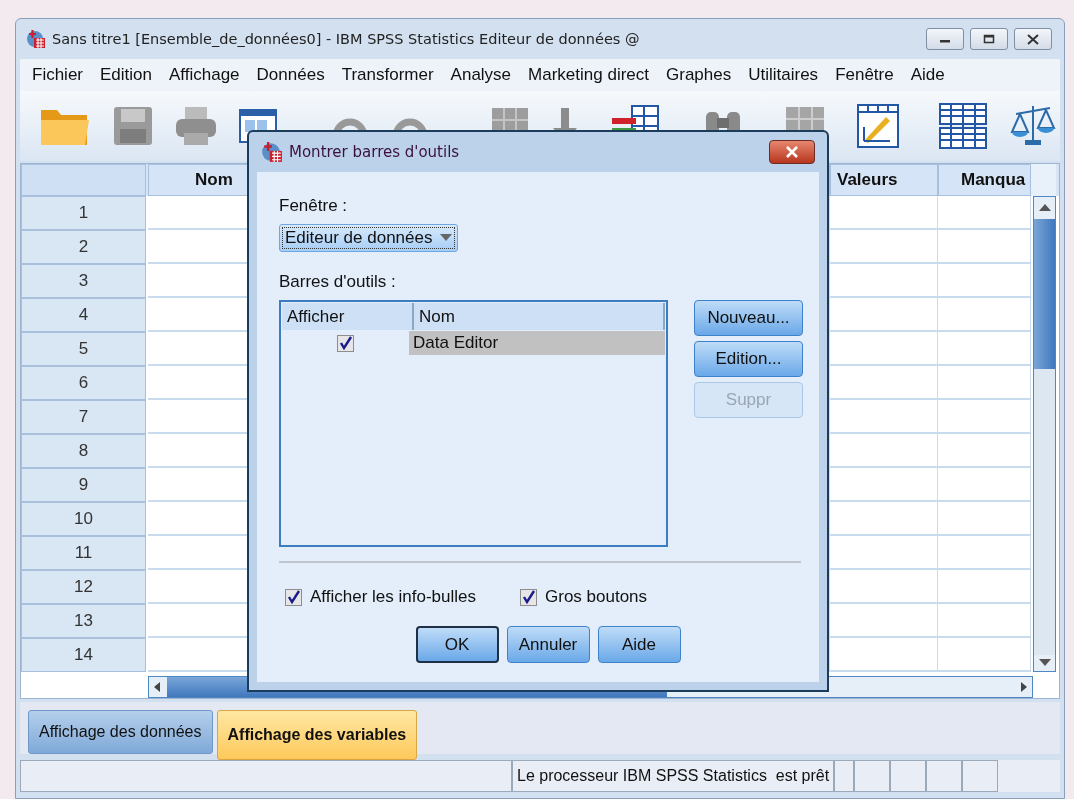 The width and height of the screenshot is (1074, 799). What do you see at coordinates (313, 206) in the screenshot?
I see `window-label: Fenêtre :` at bounding box center [313, 206].